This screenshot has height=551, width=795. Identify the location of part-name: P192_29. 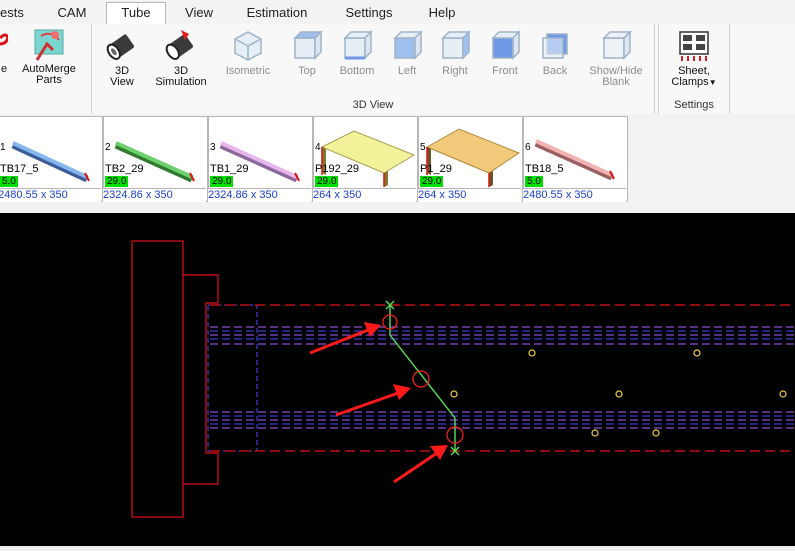
(337, 169).